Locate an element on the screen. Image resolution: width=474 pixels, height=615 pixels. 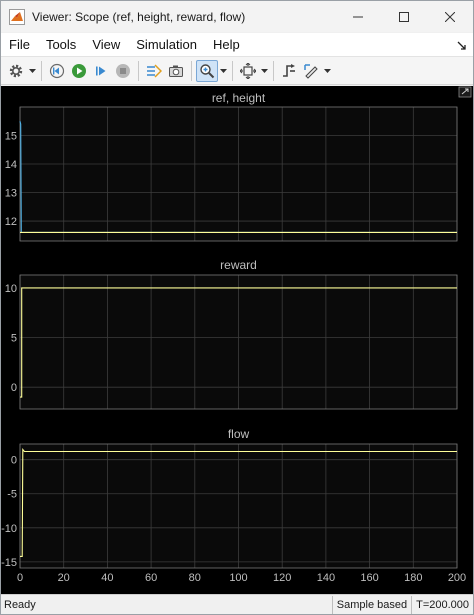
stop-button is located at coordinates (123, 71).